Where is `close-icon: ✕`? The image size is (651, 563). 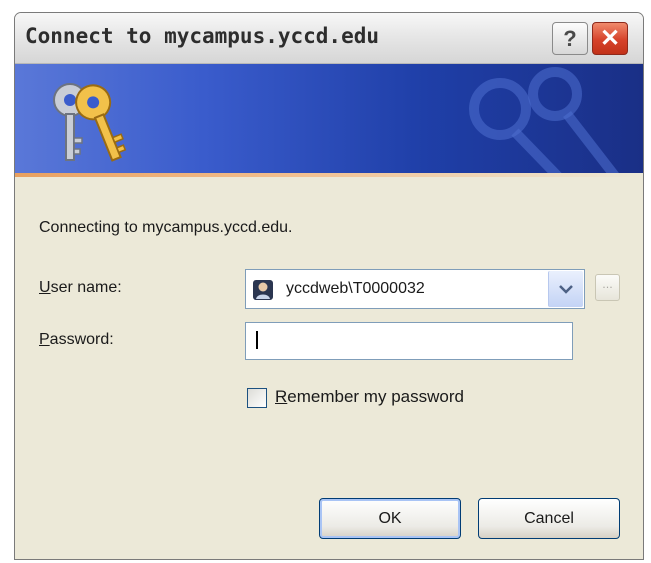 close-icon: ✕ is located at coordinates (610, 38).